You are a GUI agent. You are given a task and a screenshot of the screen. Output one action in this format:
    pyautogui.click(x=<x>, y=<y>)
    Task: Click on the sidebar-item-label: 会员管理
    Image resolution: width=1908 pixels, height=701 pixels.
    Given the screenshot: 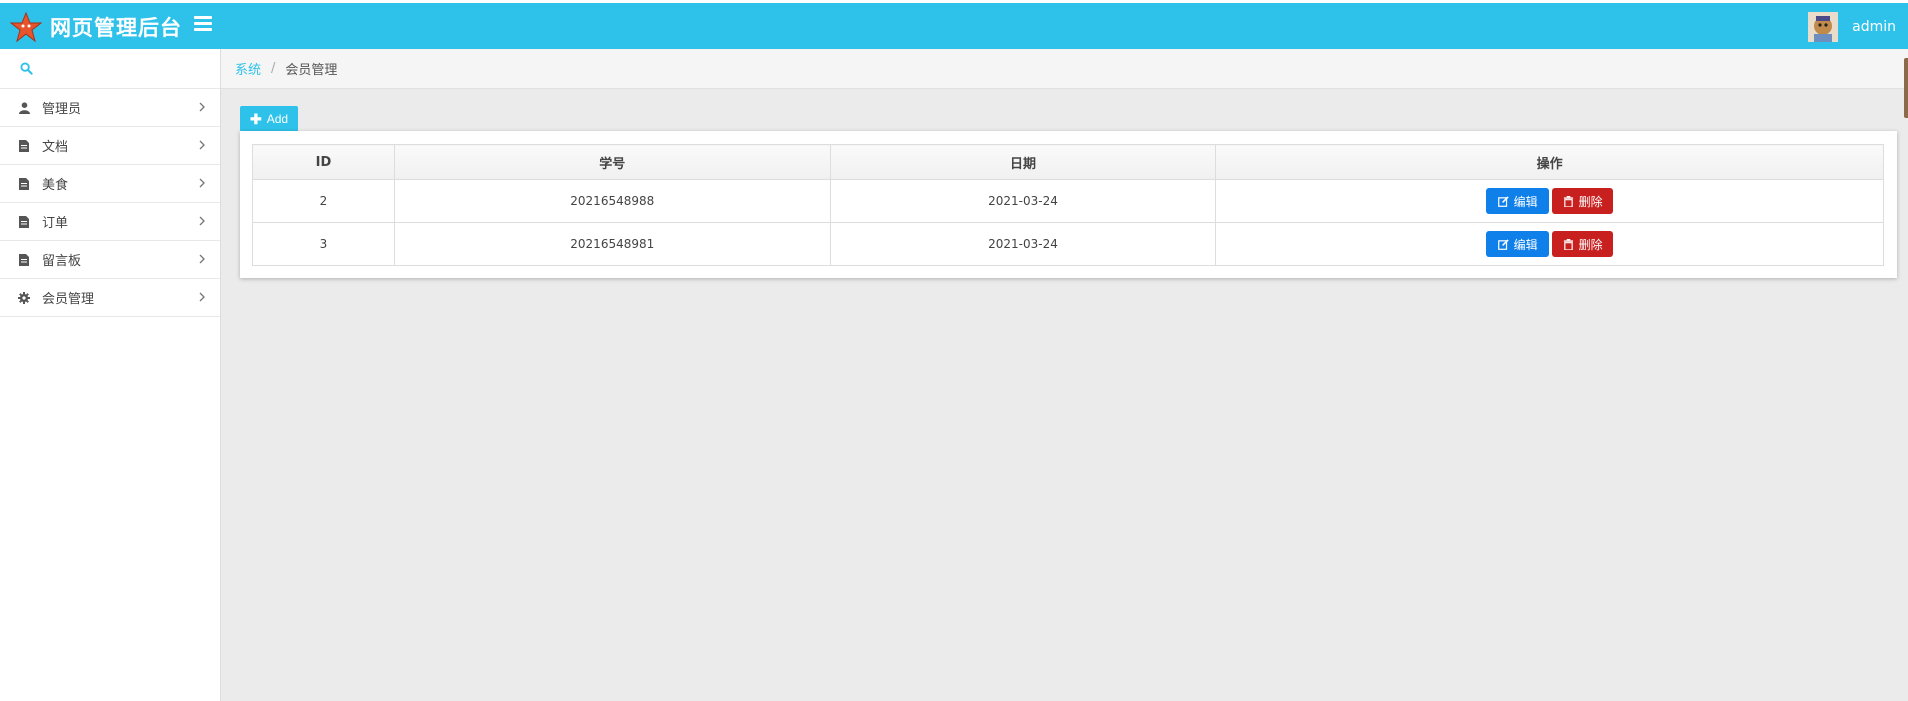 What is the action you would take?
    pyautogui.click(x=68, y=299)
    